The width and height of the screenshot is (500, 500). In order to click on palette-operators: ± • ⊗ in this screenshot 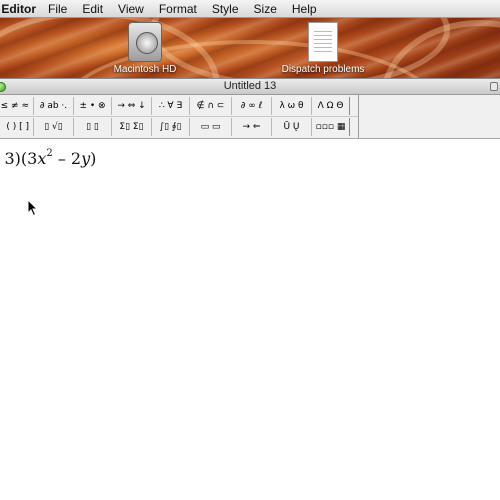, I will do `click(93, 106)`.